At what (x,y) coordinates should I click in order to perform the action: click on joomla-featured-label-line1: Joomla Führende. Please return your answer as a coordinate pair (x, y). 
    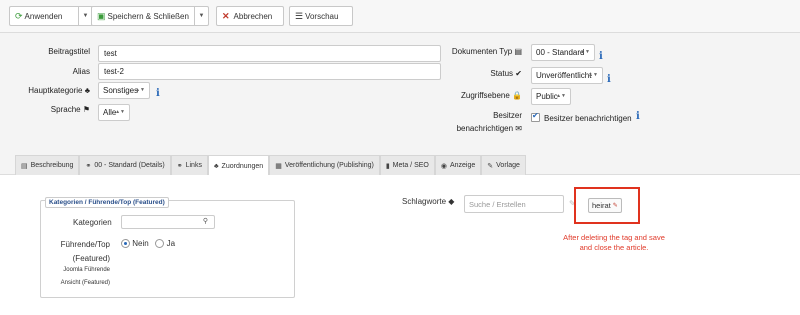
    Looking at the image, I should click on (86, 270).